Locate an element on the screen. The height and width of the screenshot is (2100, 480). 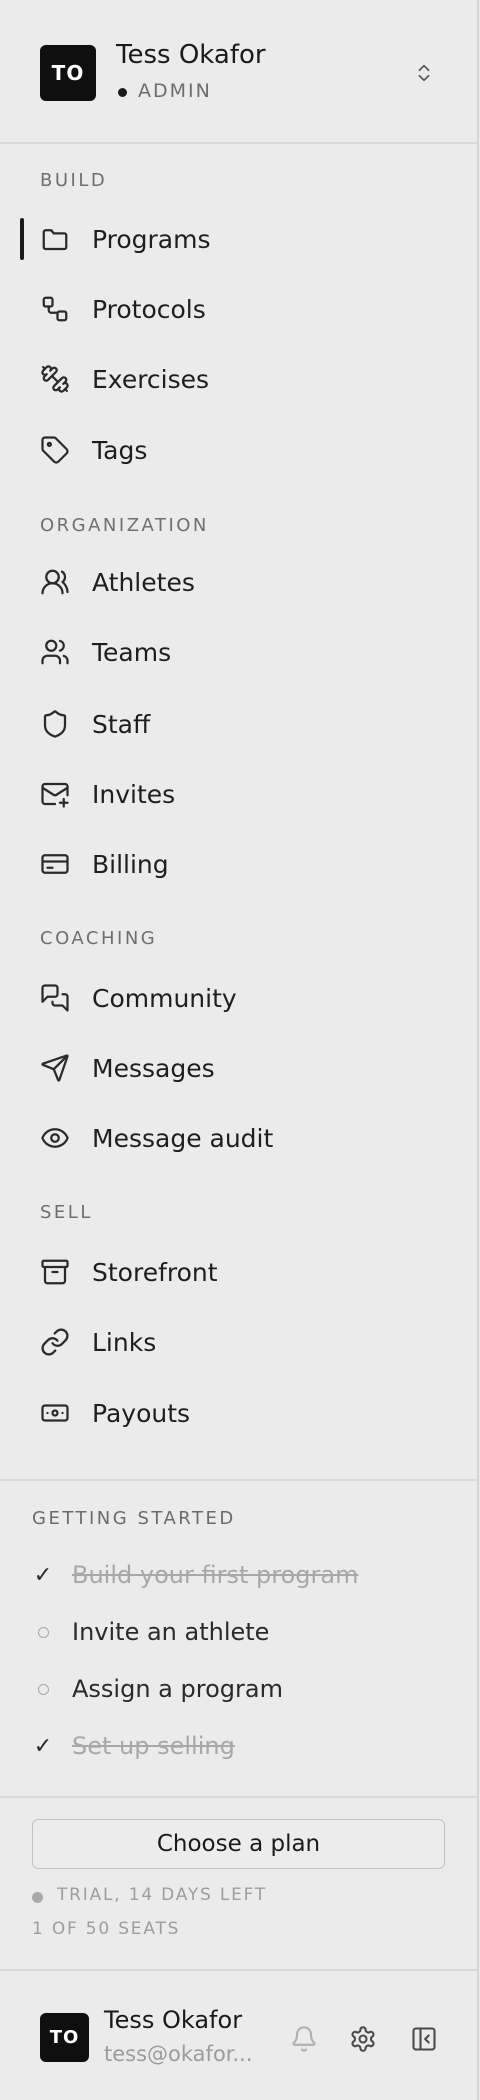
link-icon is located at coordinates (55, 1342).